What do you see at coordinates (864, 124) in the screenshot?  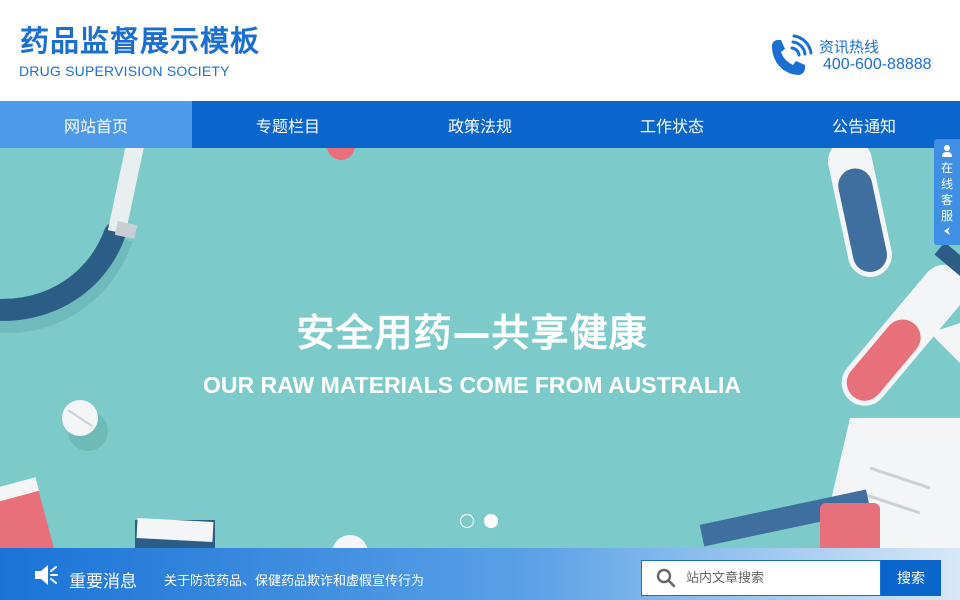 I see `nav-item-announcements: 公告通知` at bounding box center [864, 124].